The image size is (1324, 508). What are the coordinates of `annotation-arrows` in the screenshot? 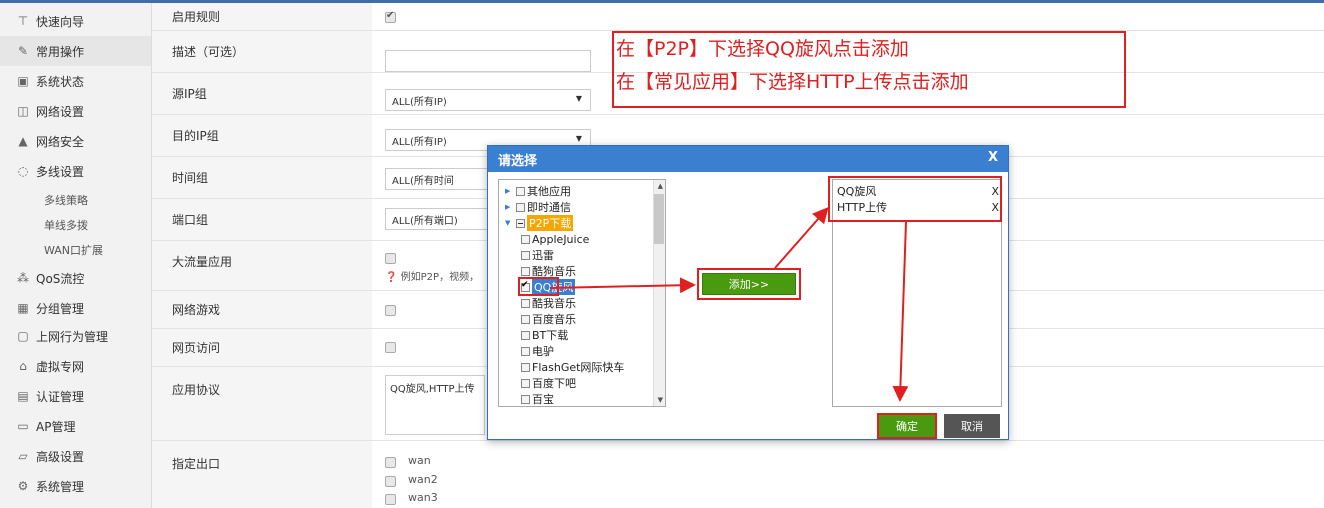 It's located at (729, 304).